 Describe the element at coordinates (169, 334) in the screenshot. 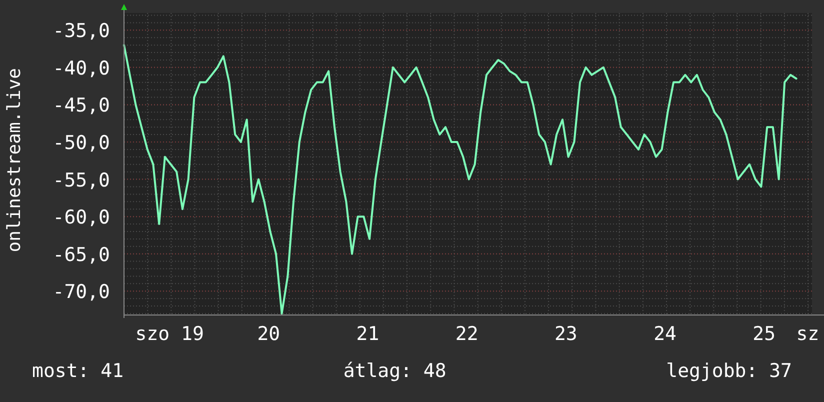

I see `x-tick-label: szo 19` at that location.